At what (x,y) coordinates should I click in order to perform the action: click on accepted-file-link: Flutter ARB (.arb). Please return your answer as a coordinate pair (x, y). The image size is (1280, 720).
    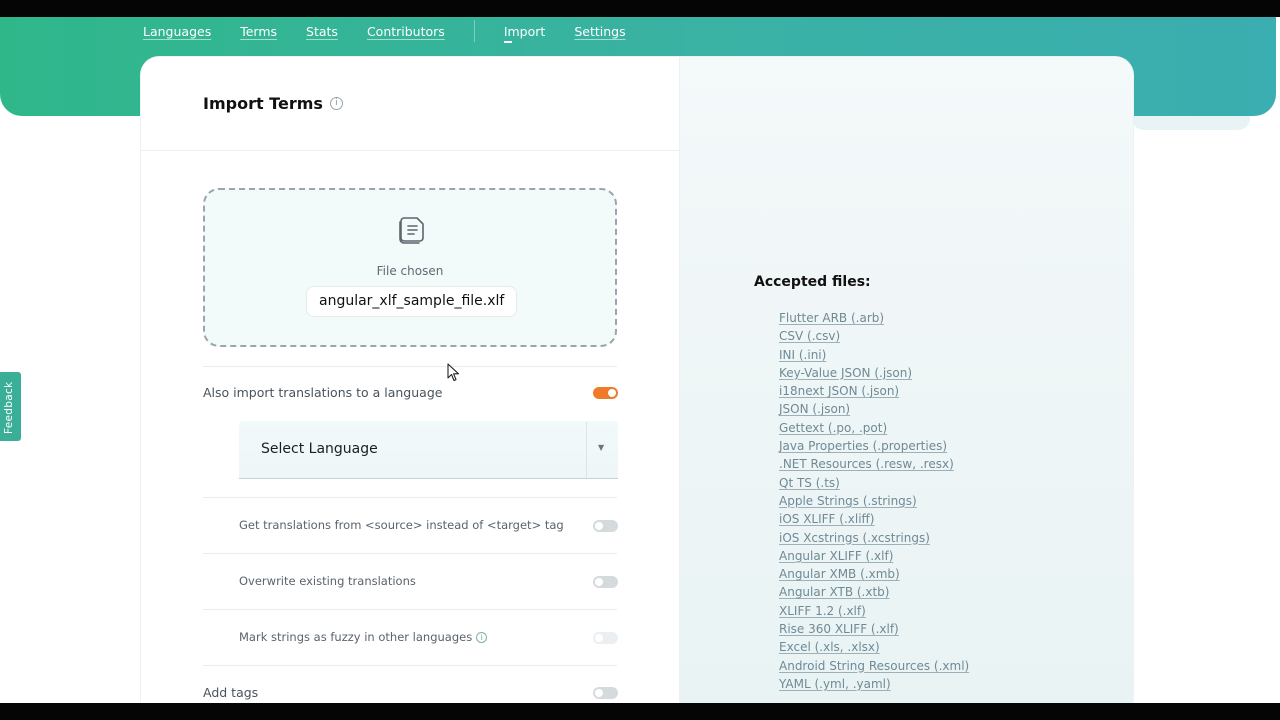
    Looking at the image, I should click on (874, 318).